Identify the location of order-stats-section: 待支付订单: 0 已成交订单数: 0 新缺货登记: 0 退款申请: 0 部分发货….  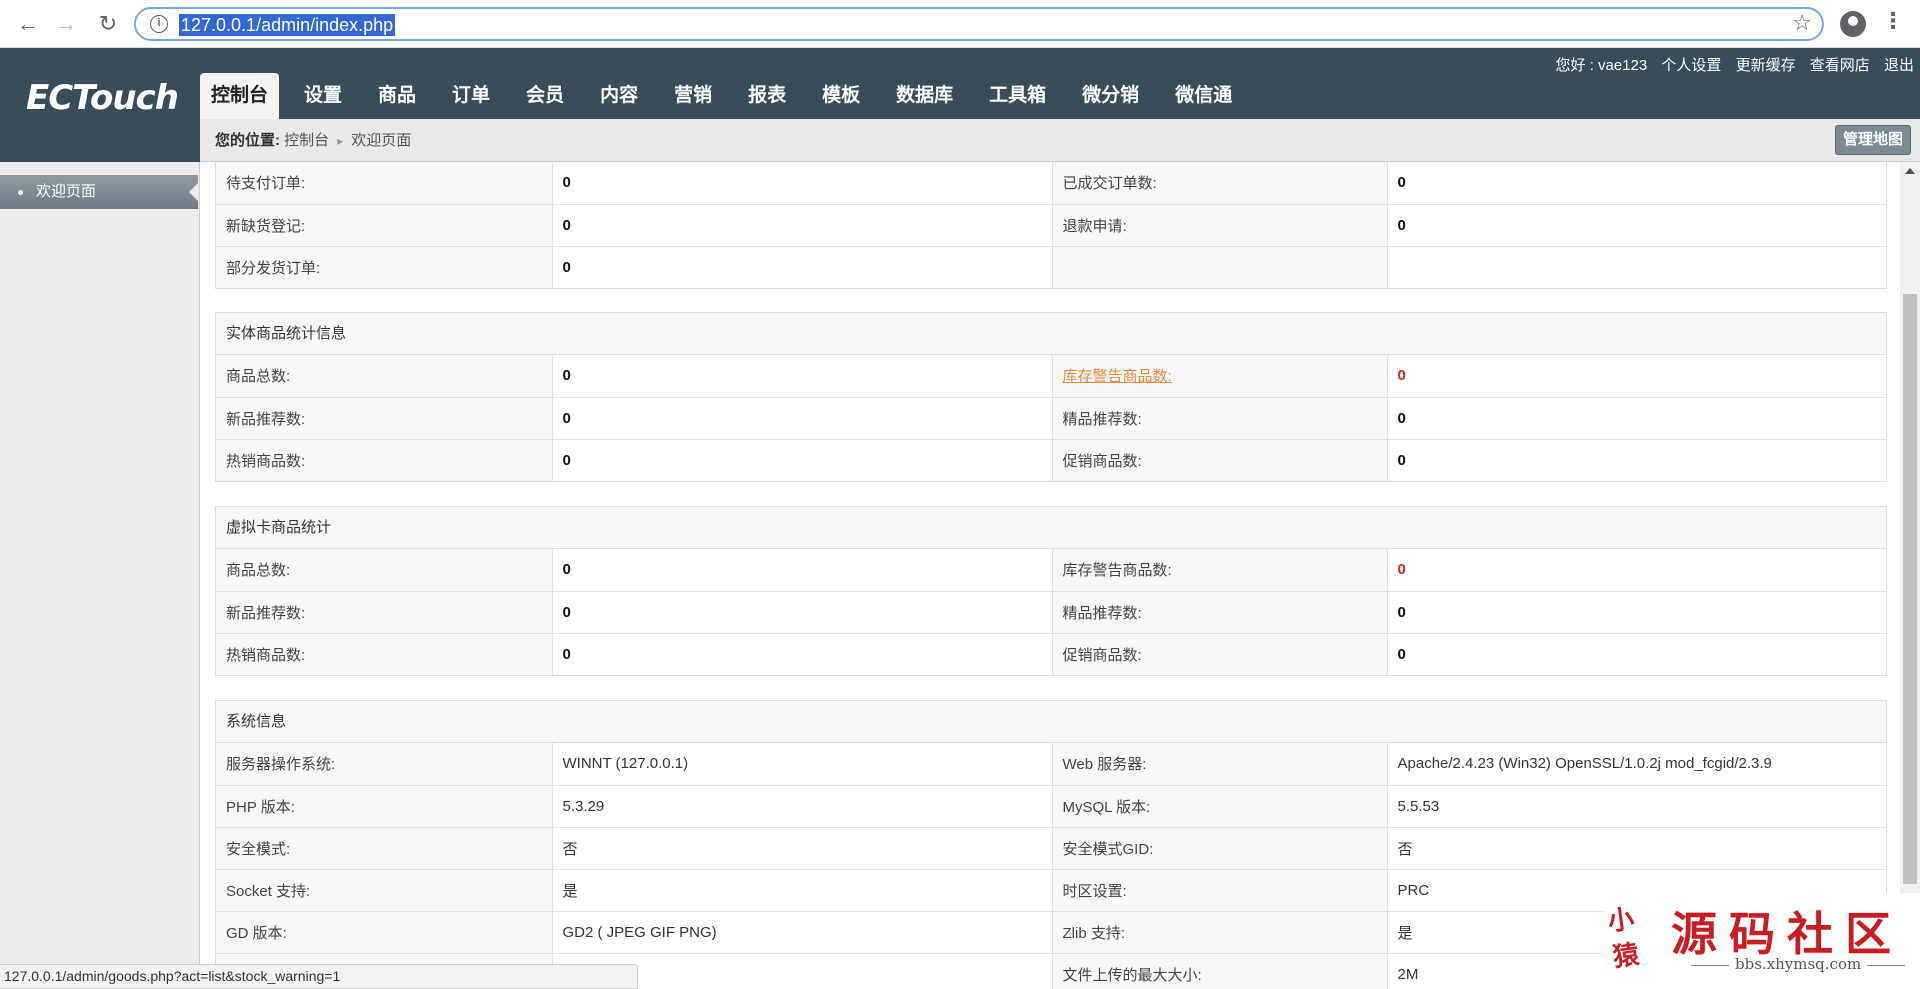
(1051, 225).